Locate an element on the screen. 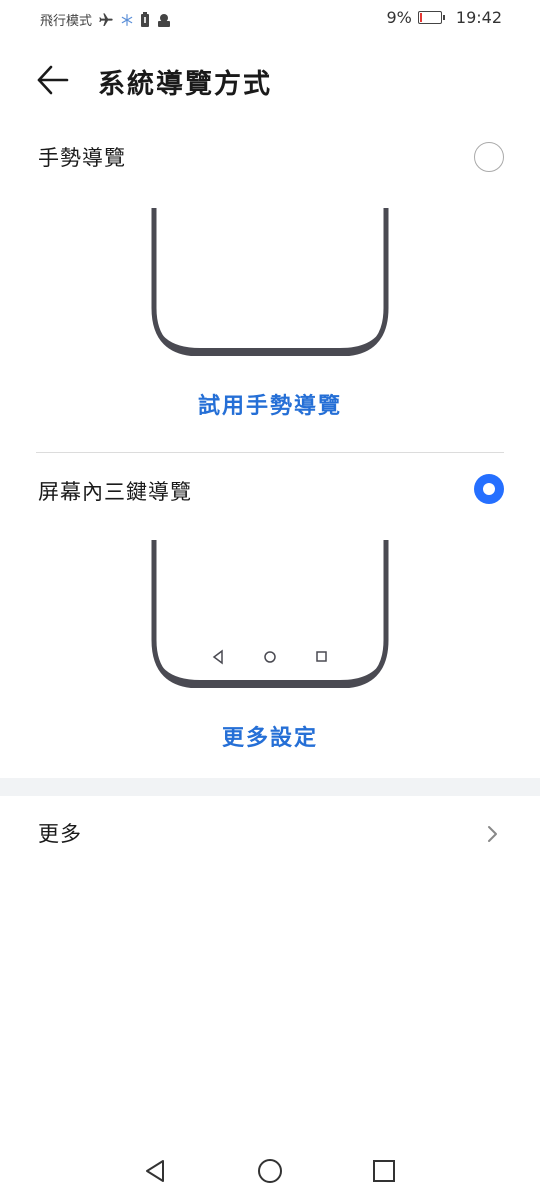  option-three-key-label: 屏幕內三鍵導覽 is located at coordinates (115, 491).